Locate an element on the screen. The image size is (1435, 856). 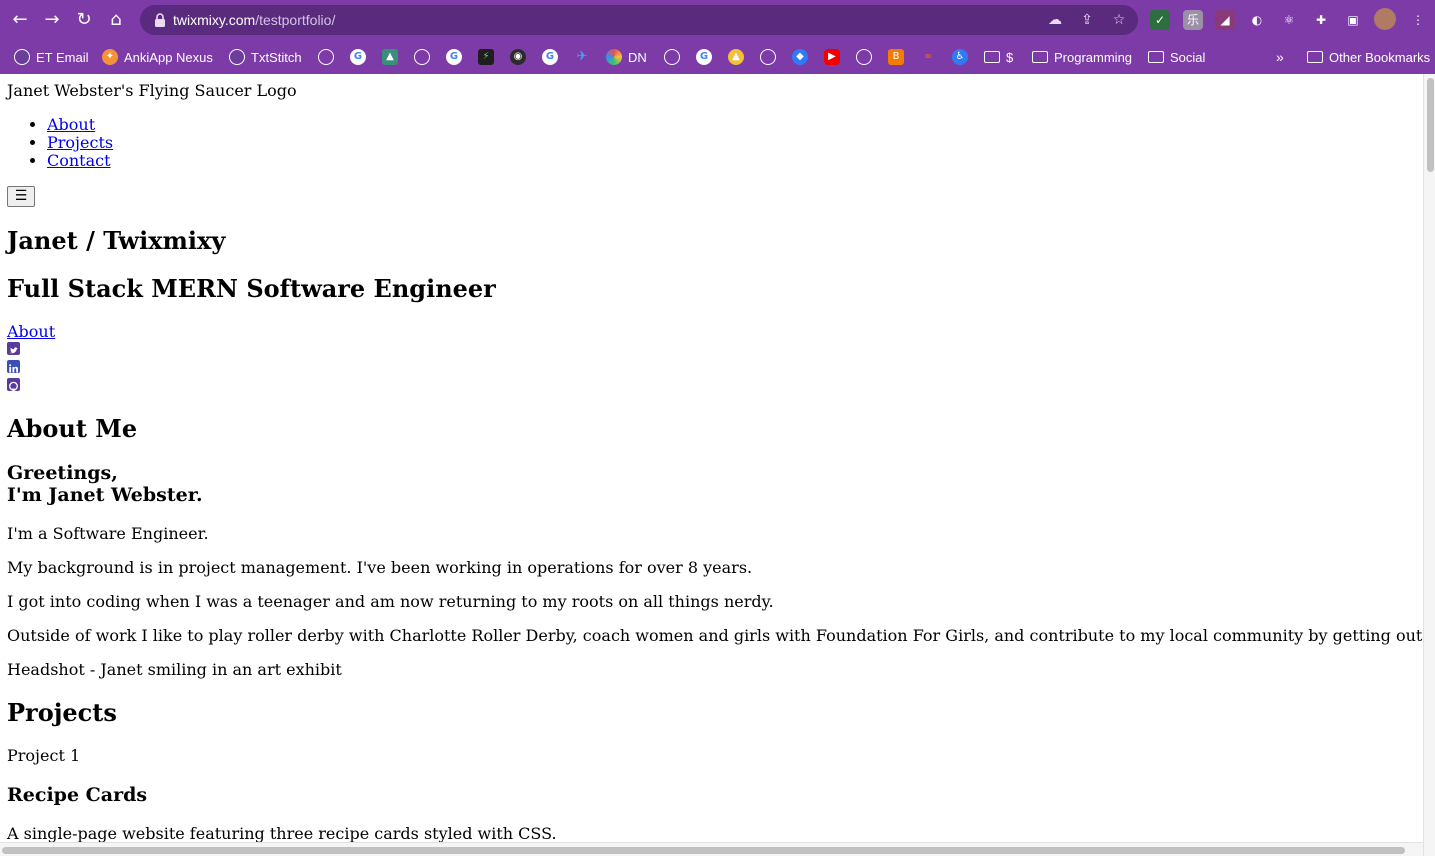
nav-link-contact: Contact is located at coordinates (79, 160).